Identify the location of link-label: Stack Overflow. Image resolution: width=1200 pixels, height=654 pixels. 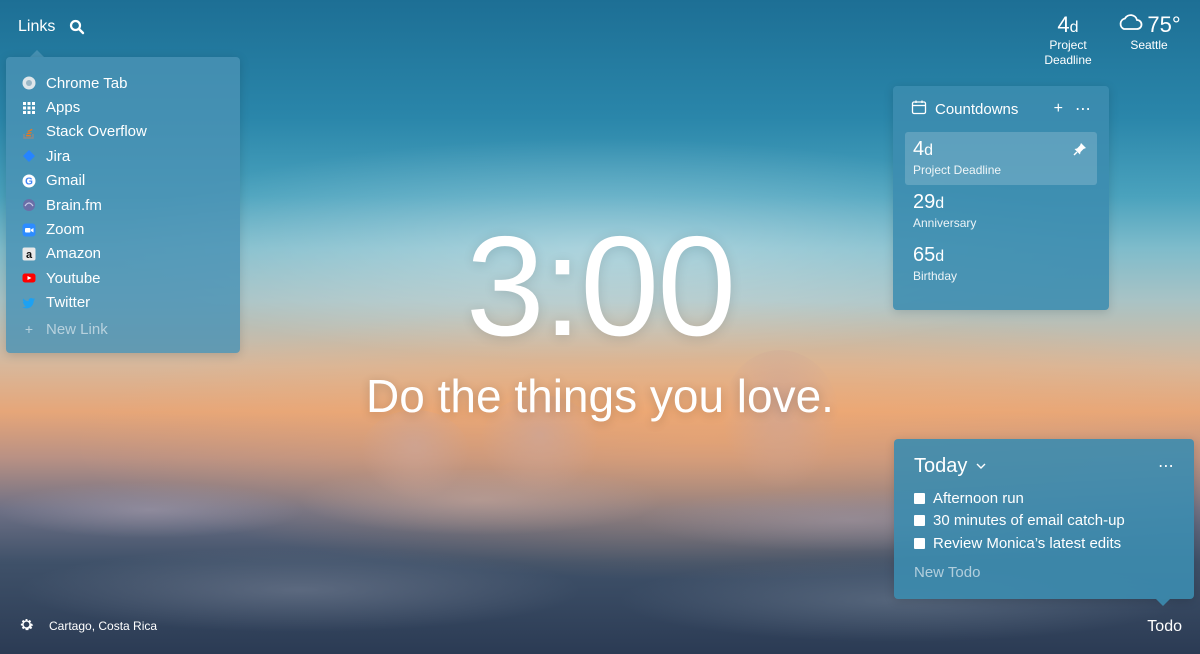
(96, 132).